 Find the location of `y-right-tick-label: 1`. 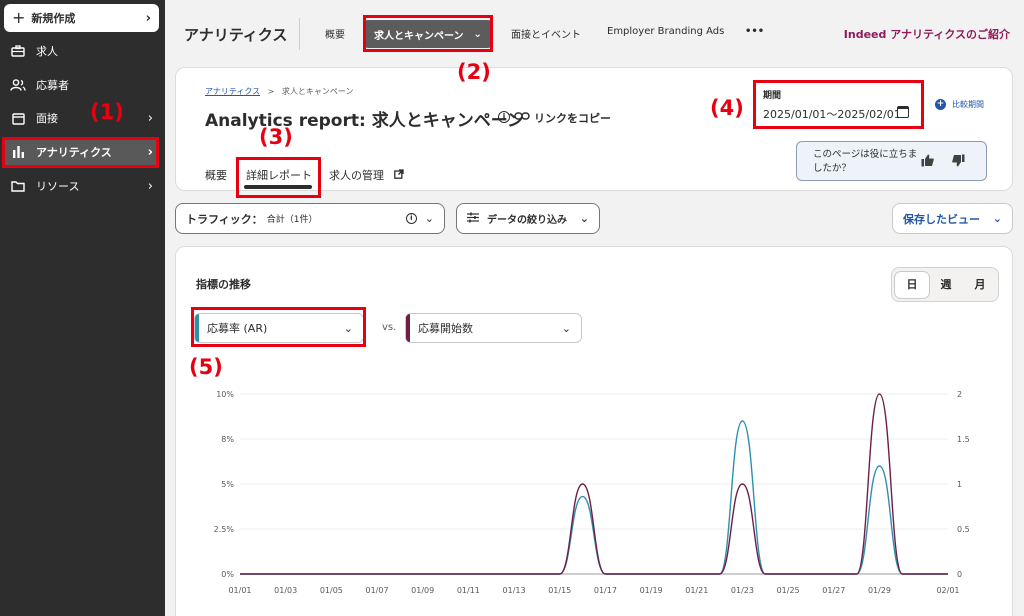

y-right-tick-label: 1 is located at coordinates (959, 484).